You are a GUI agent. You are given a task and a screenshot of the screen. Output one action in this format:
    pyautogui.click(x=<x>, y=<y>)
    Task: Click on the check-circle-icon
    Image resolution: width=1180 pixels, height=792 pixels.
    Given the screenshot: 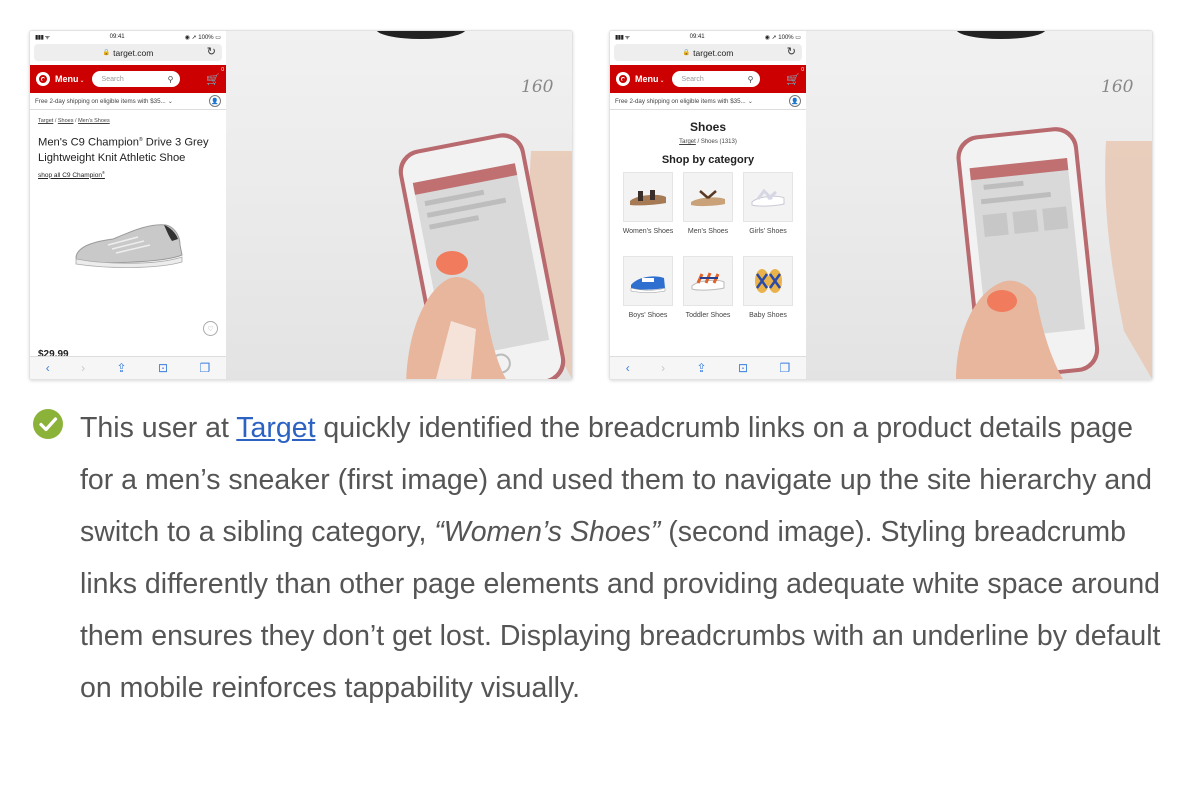 What is the action you would take?
    pyautogui.click(x=48, y=424)
    